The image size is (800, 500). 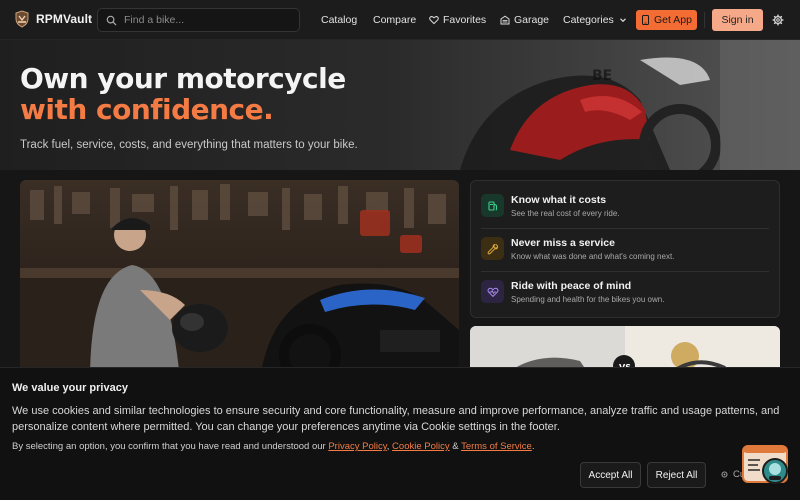 I want to click on hero-title-line1: Own your motorcycle, so click(x=183, y=78).